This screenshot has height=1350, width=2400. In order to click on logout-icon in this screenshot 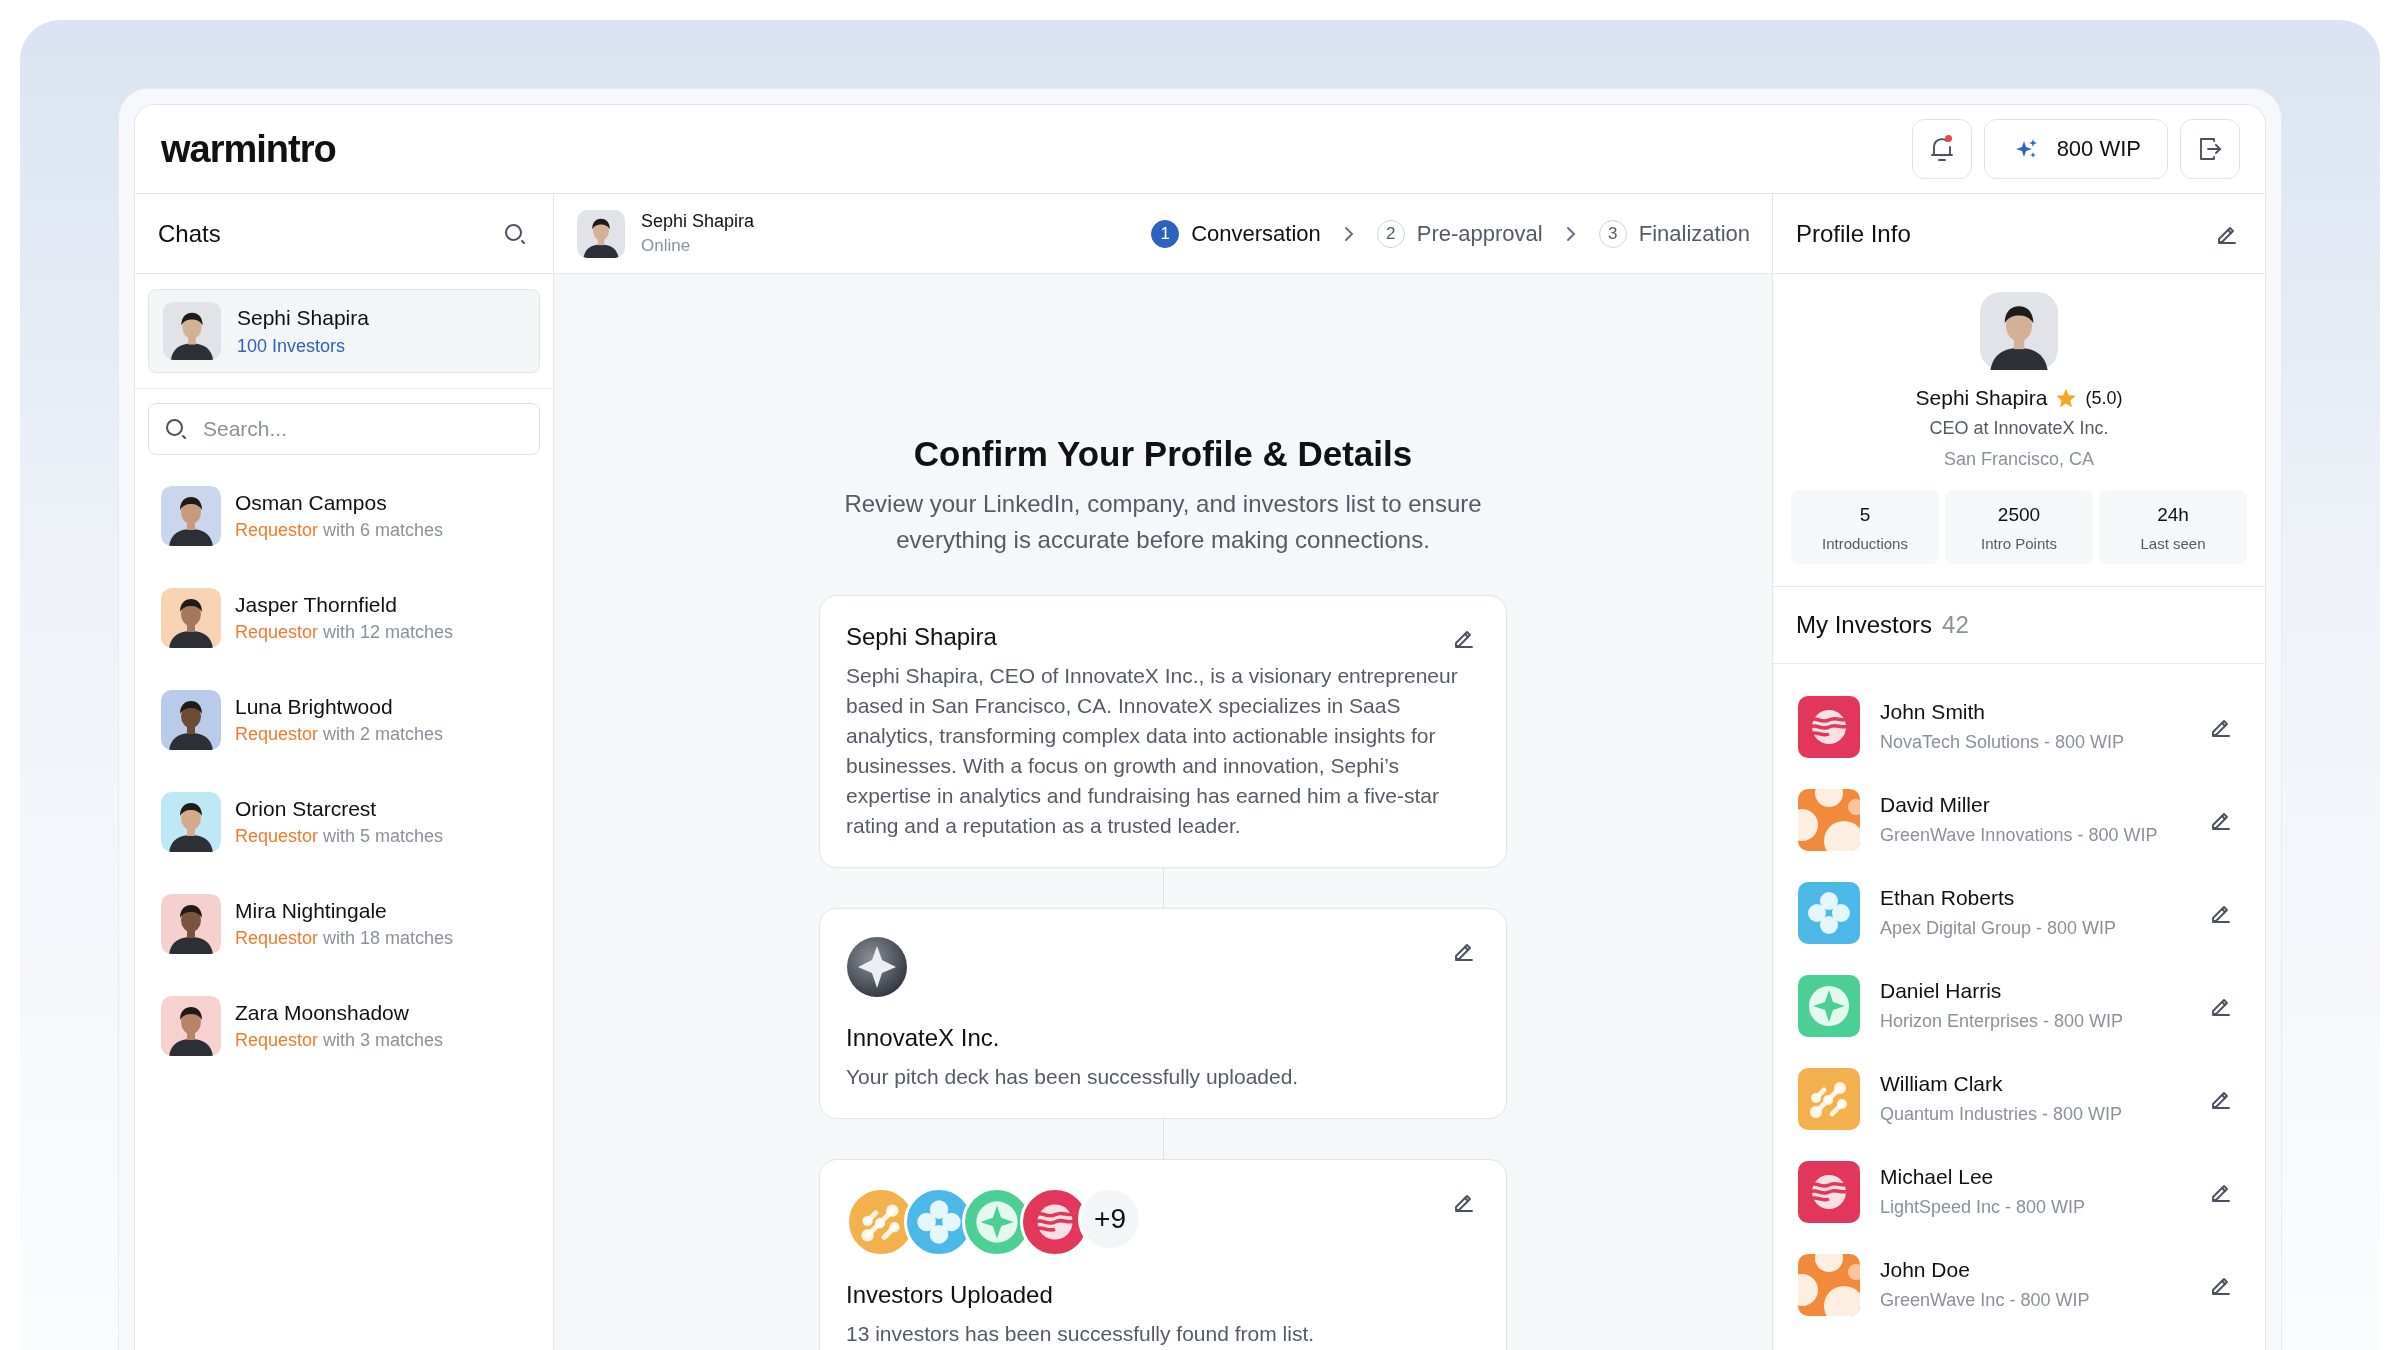, I will do `click(2210, 149)`.